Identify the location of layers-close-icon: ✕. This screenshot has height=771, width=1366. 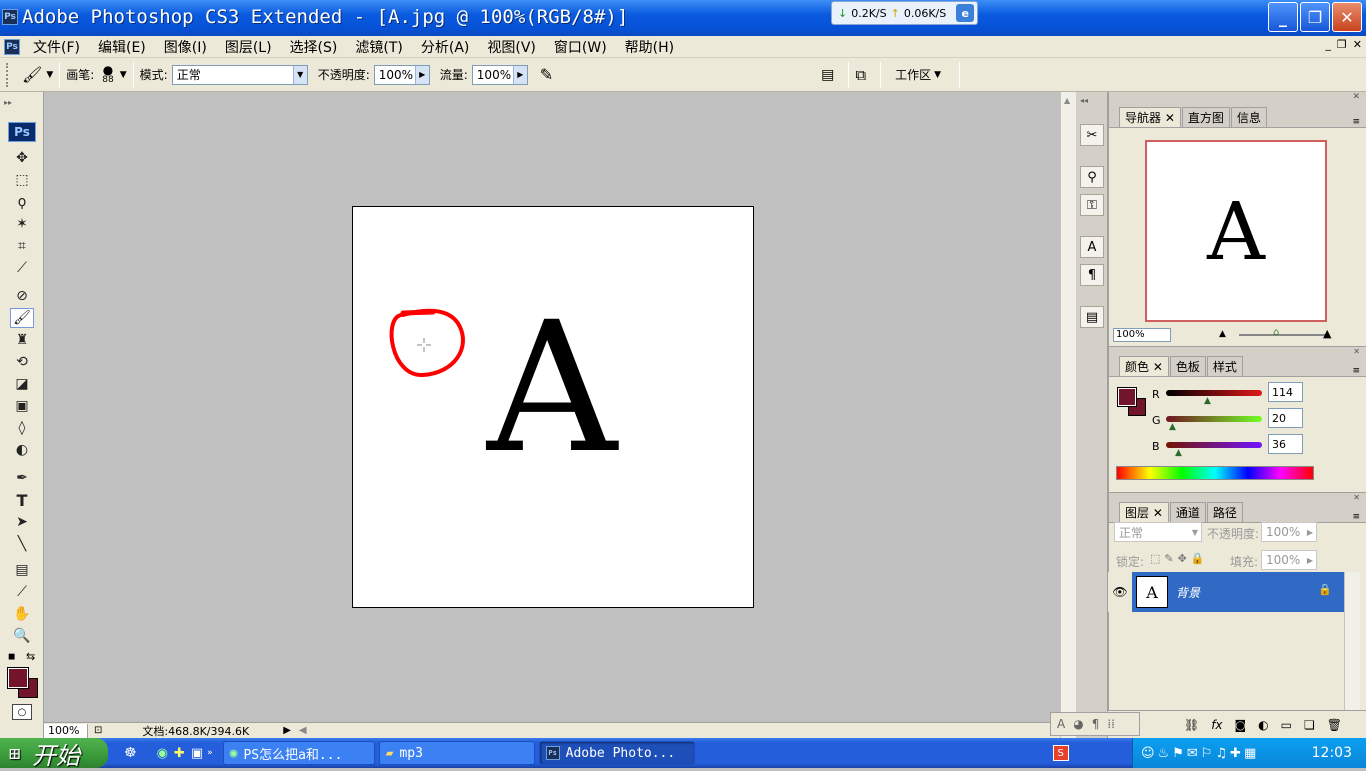
(1356, 498).